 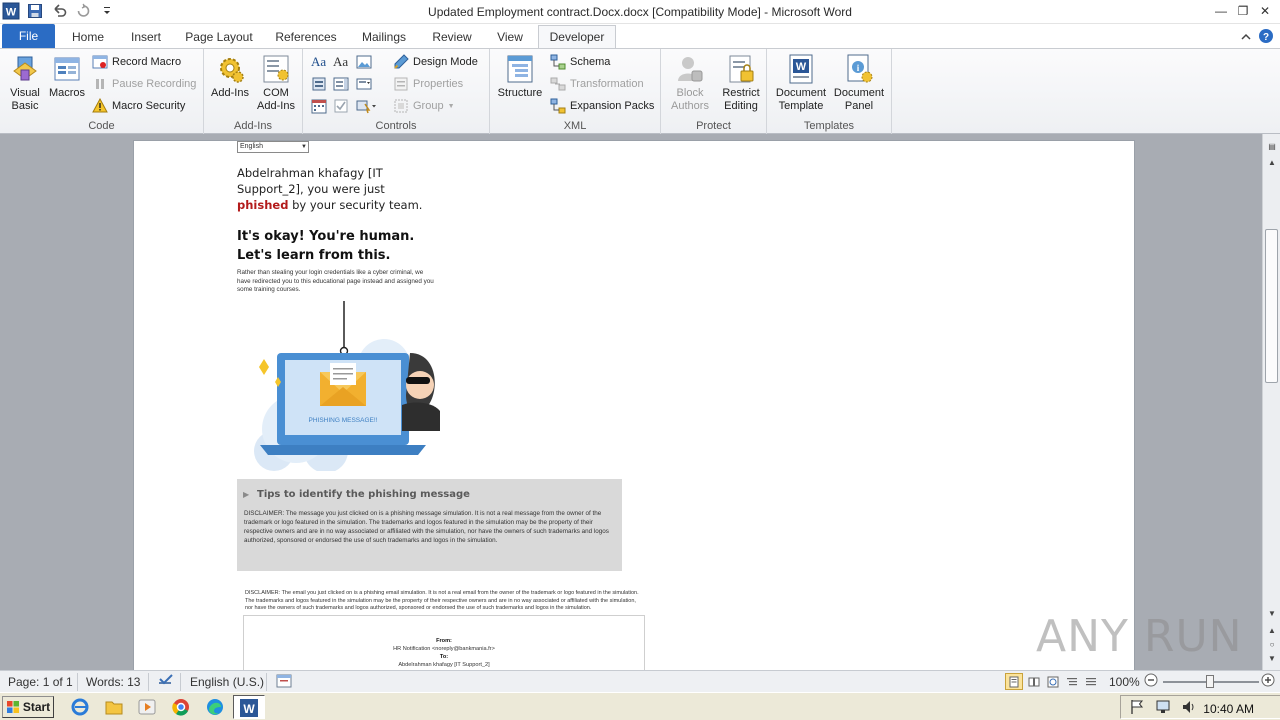 I want to click on clock: 10:40 AM, so click(x=1228, y=709).